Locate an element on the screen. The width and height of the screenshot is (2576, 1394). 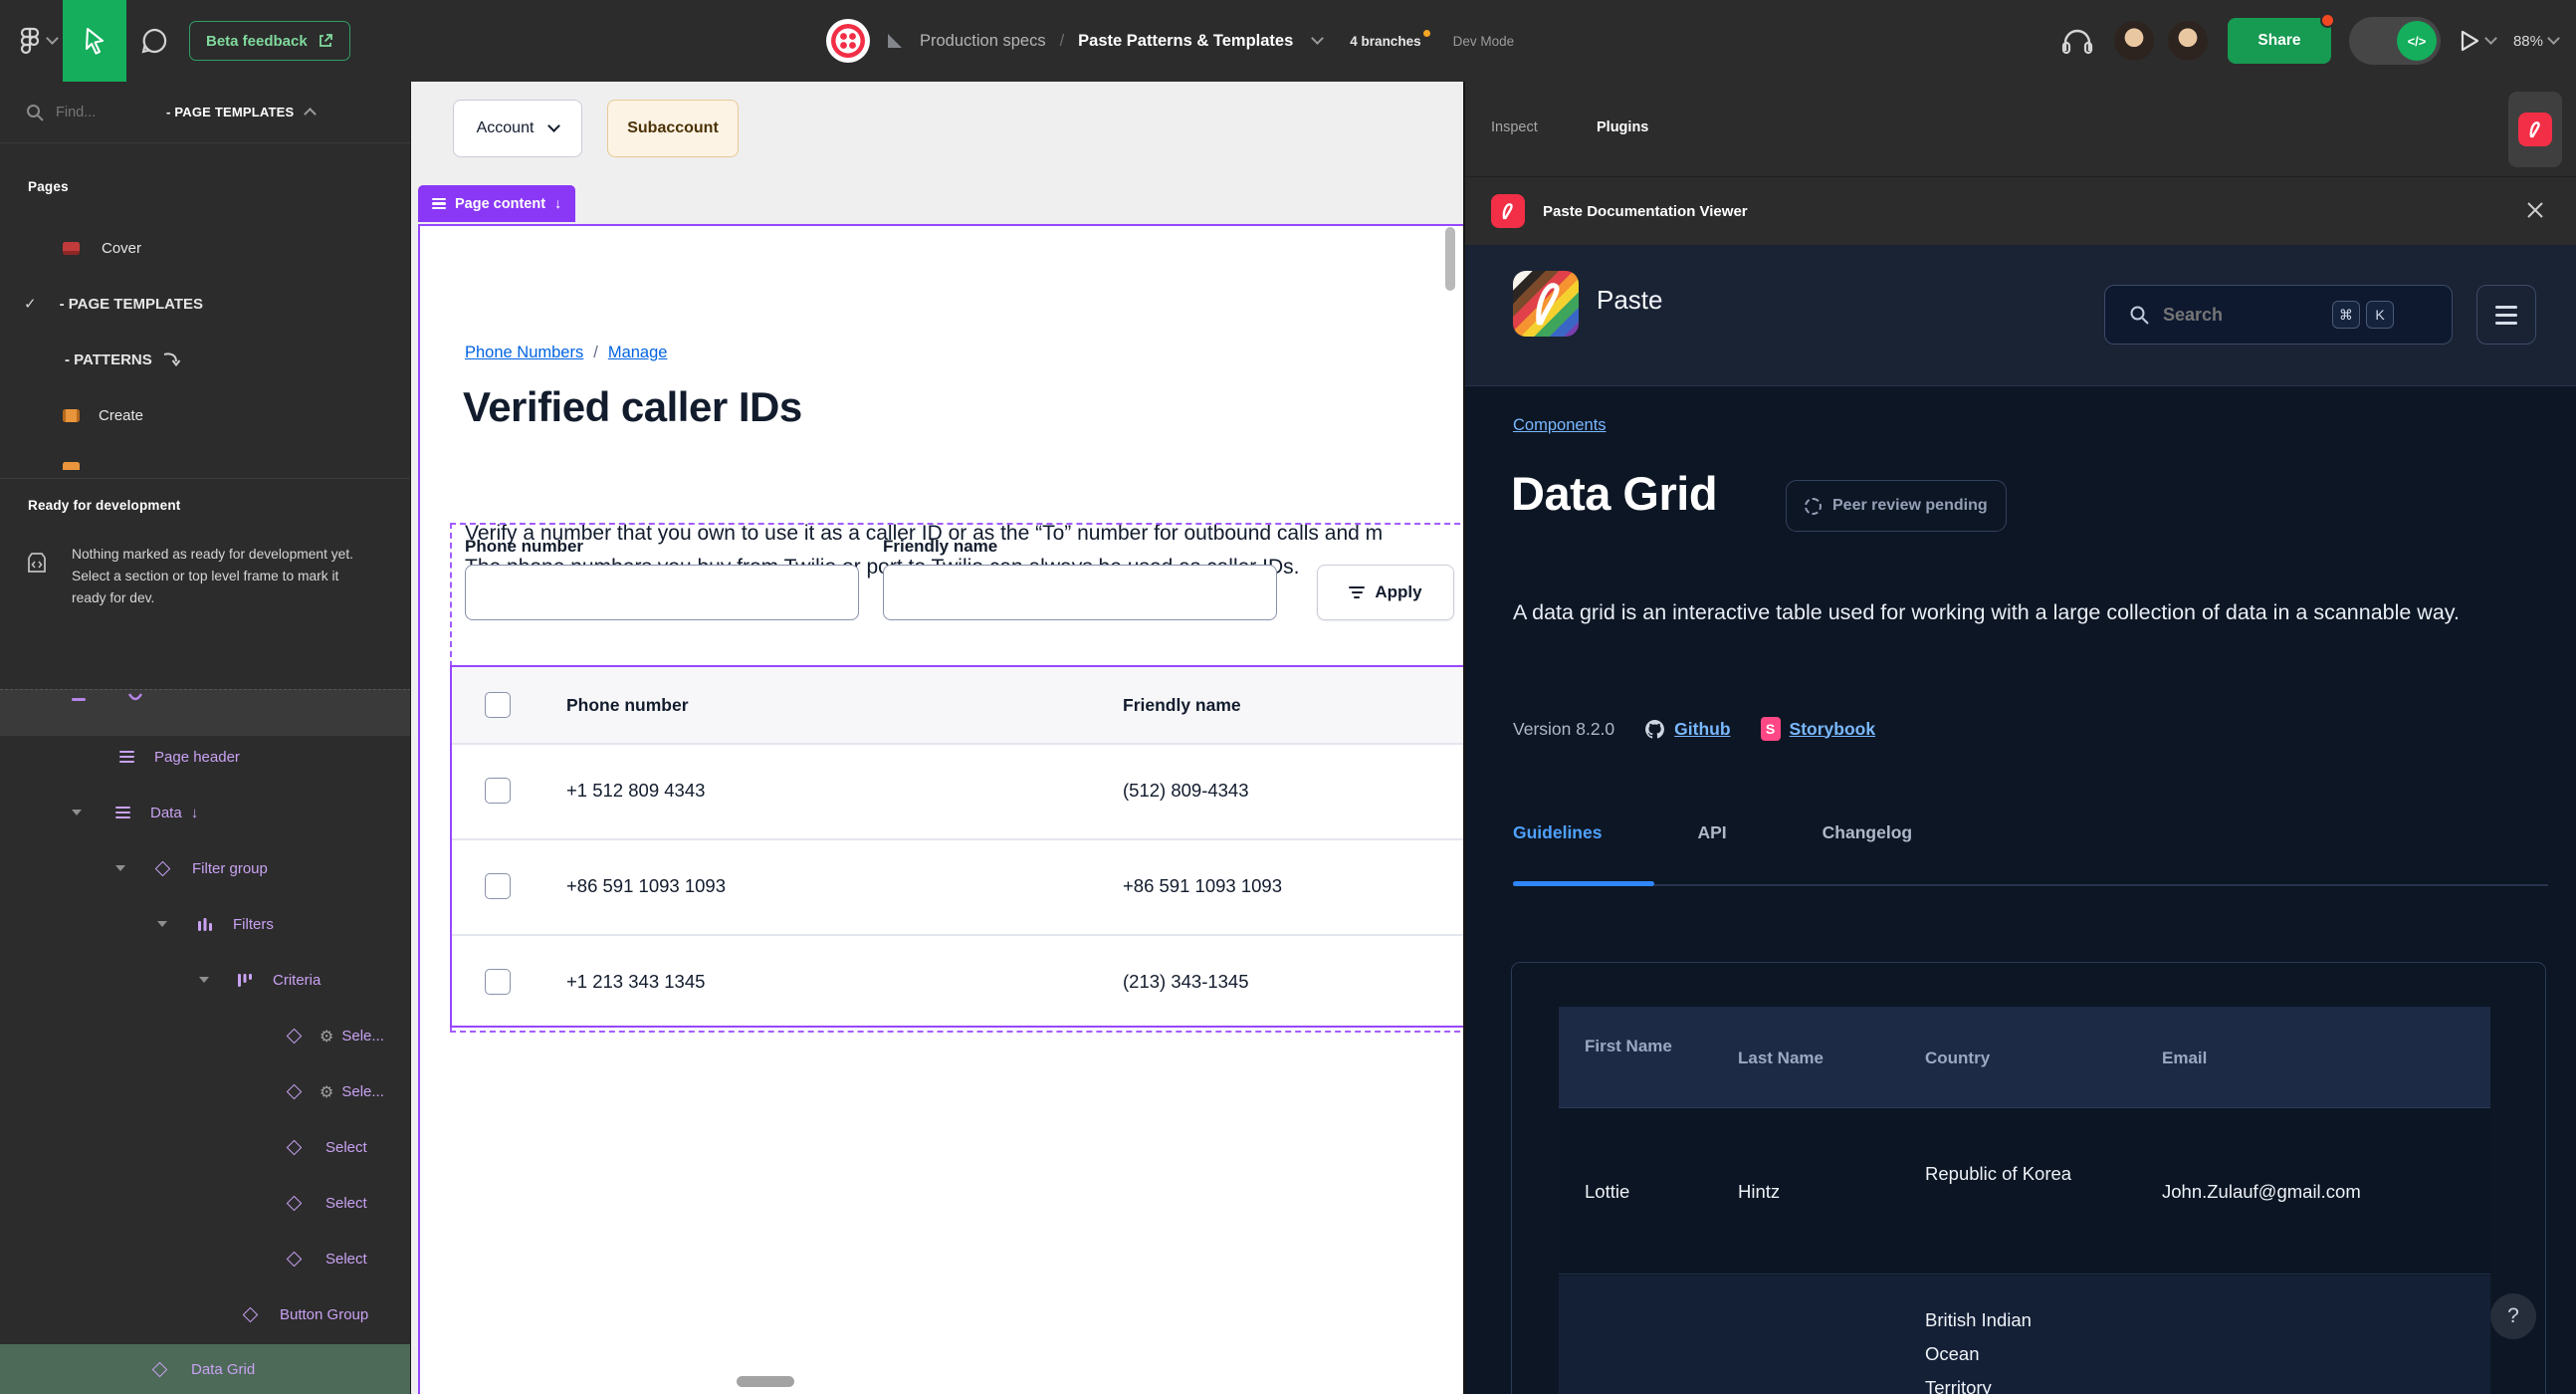
close-icon is located at coordinates (2535, 210).